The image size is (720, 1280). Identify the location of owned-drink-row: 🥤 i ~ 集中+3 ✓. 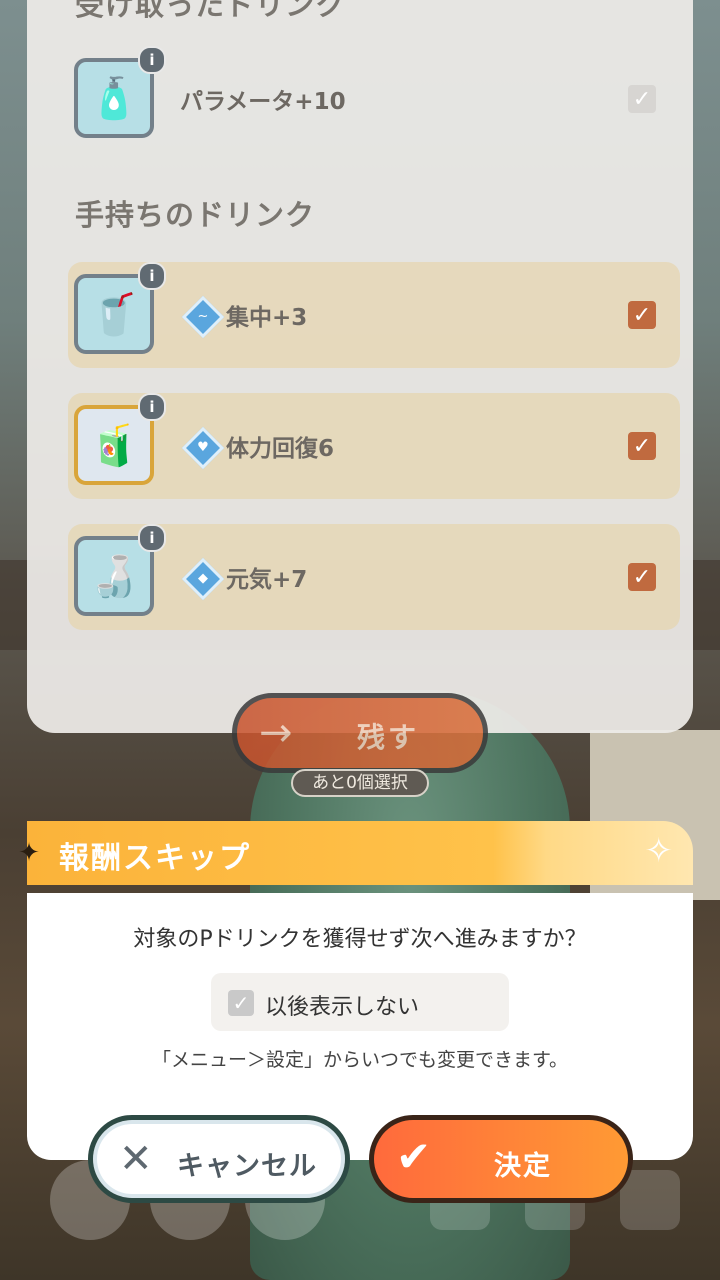
(374, 315).